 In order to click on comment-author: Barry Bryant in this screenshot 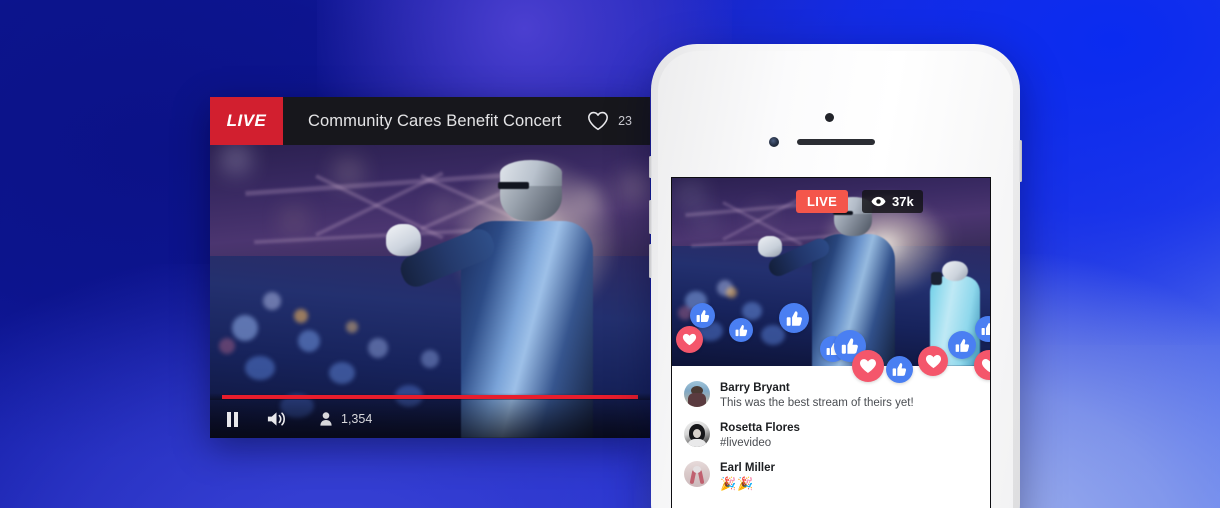, I will do `click(755, 388)`.